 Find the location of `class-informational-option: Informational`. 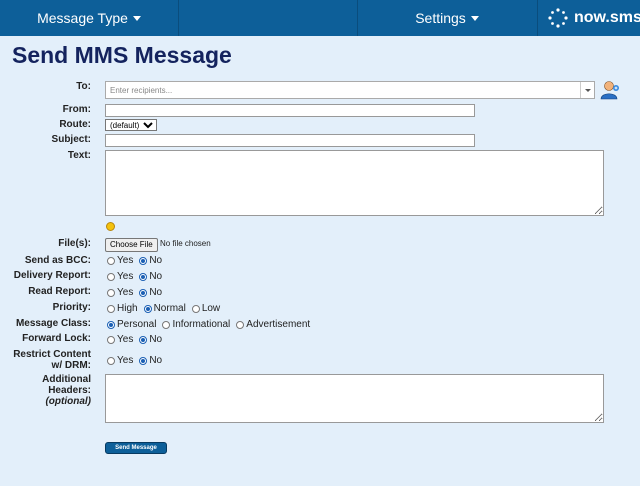

class-informational-option: Informational is located at coordinates (196, 324).